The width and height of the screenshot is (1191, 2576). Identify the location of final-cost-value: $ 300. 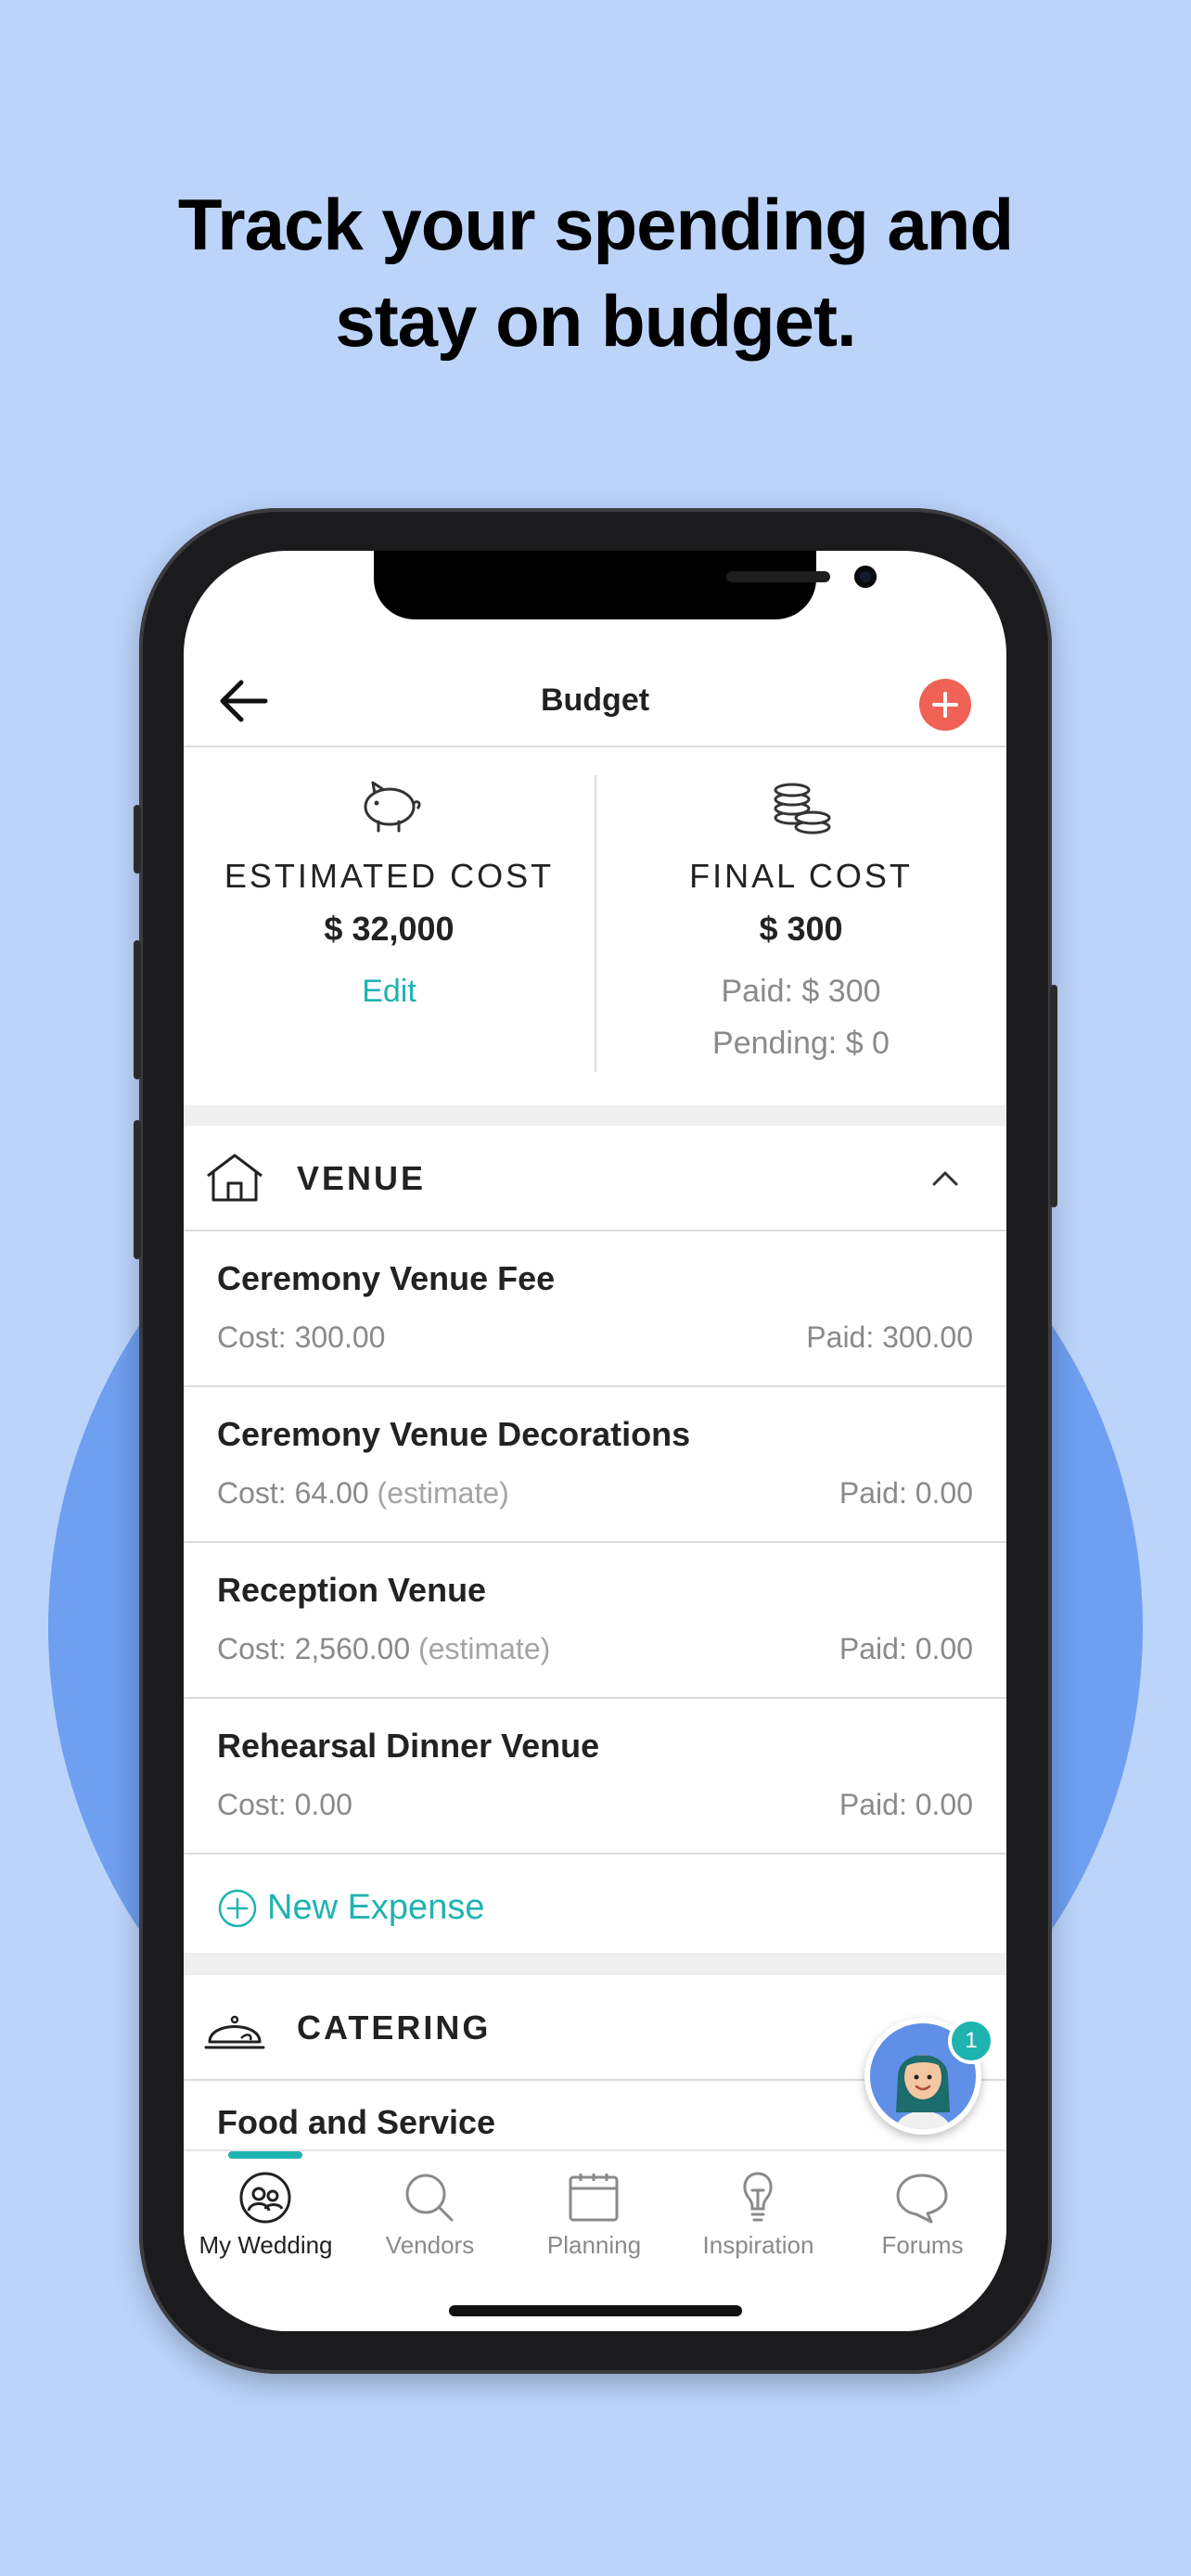
(801, 929).